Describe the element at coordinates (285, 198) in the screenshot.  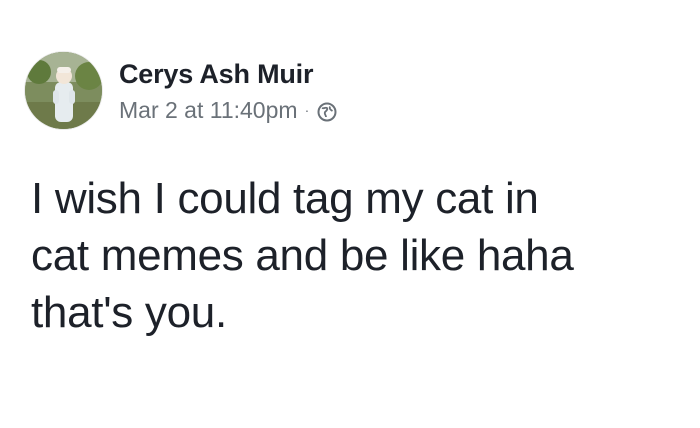
I see `post-text-line: I wish I could tag my cat in` at that location.